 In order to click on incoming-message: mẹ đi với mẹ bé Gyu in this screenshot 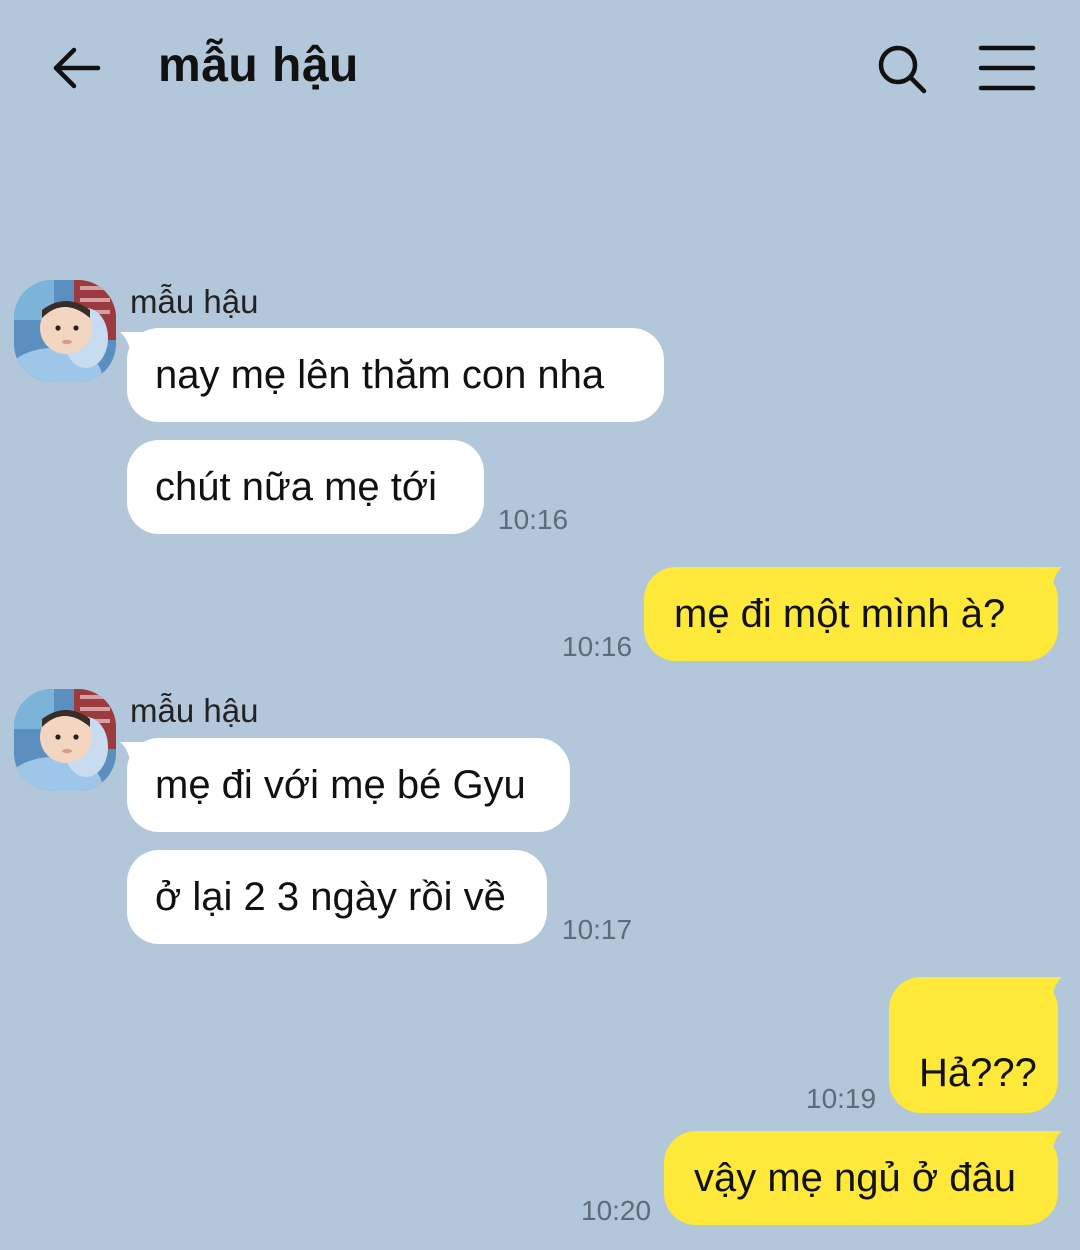, I will do `click(348, 785)`.